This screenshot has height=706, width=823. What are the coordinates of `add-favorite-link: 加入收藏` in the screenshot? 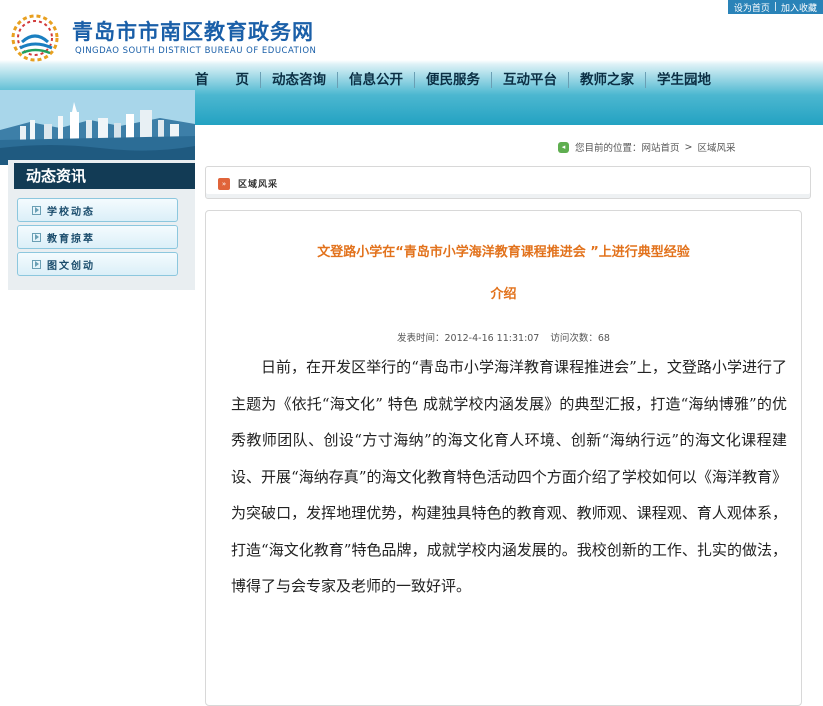 It's located at (799, 7).